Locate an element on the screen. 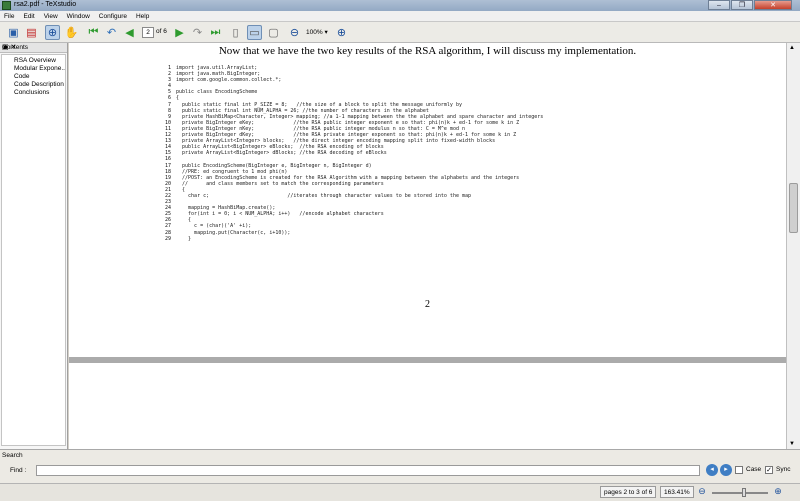 The height and width of the screenshot is (501, 800). editor-icon: ▣ is located at coordinates (13, 32).